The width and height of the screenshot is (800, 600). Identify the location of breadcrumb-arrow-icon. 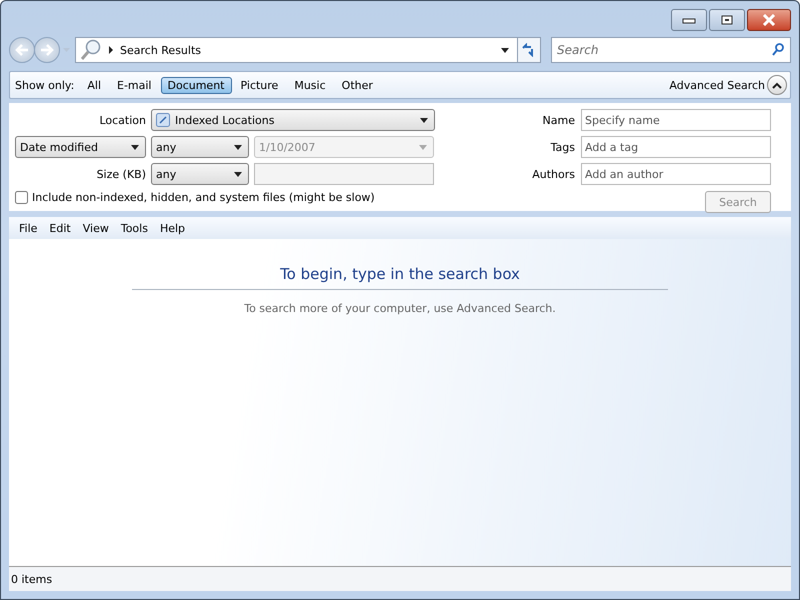
(111, 50).